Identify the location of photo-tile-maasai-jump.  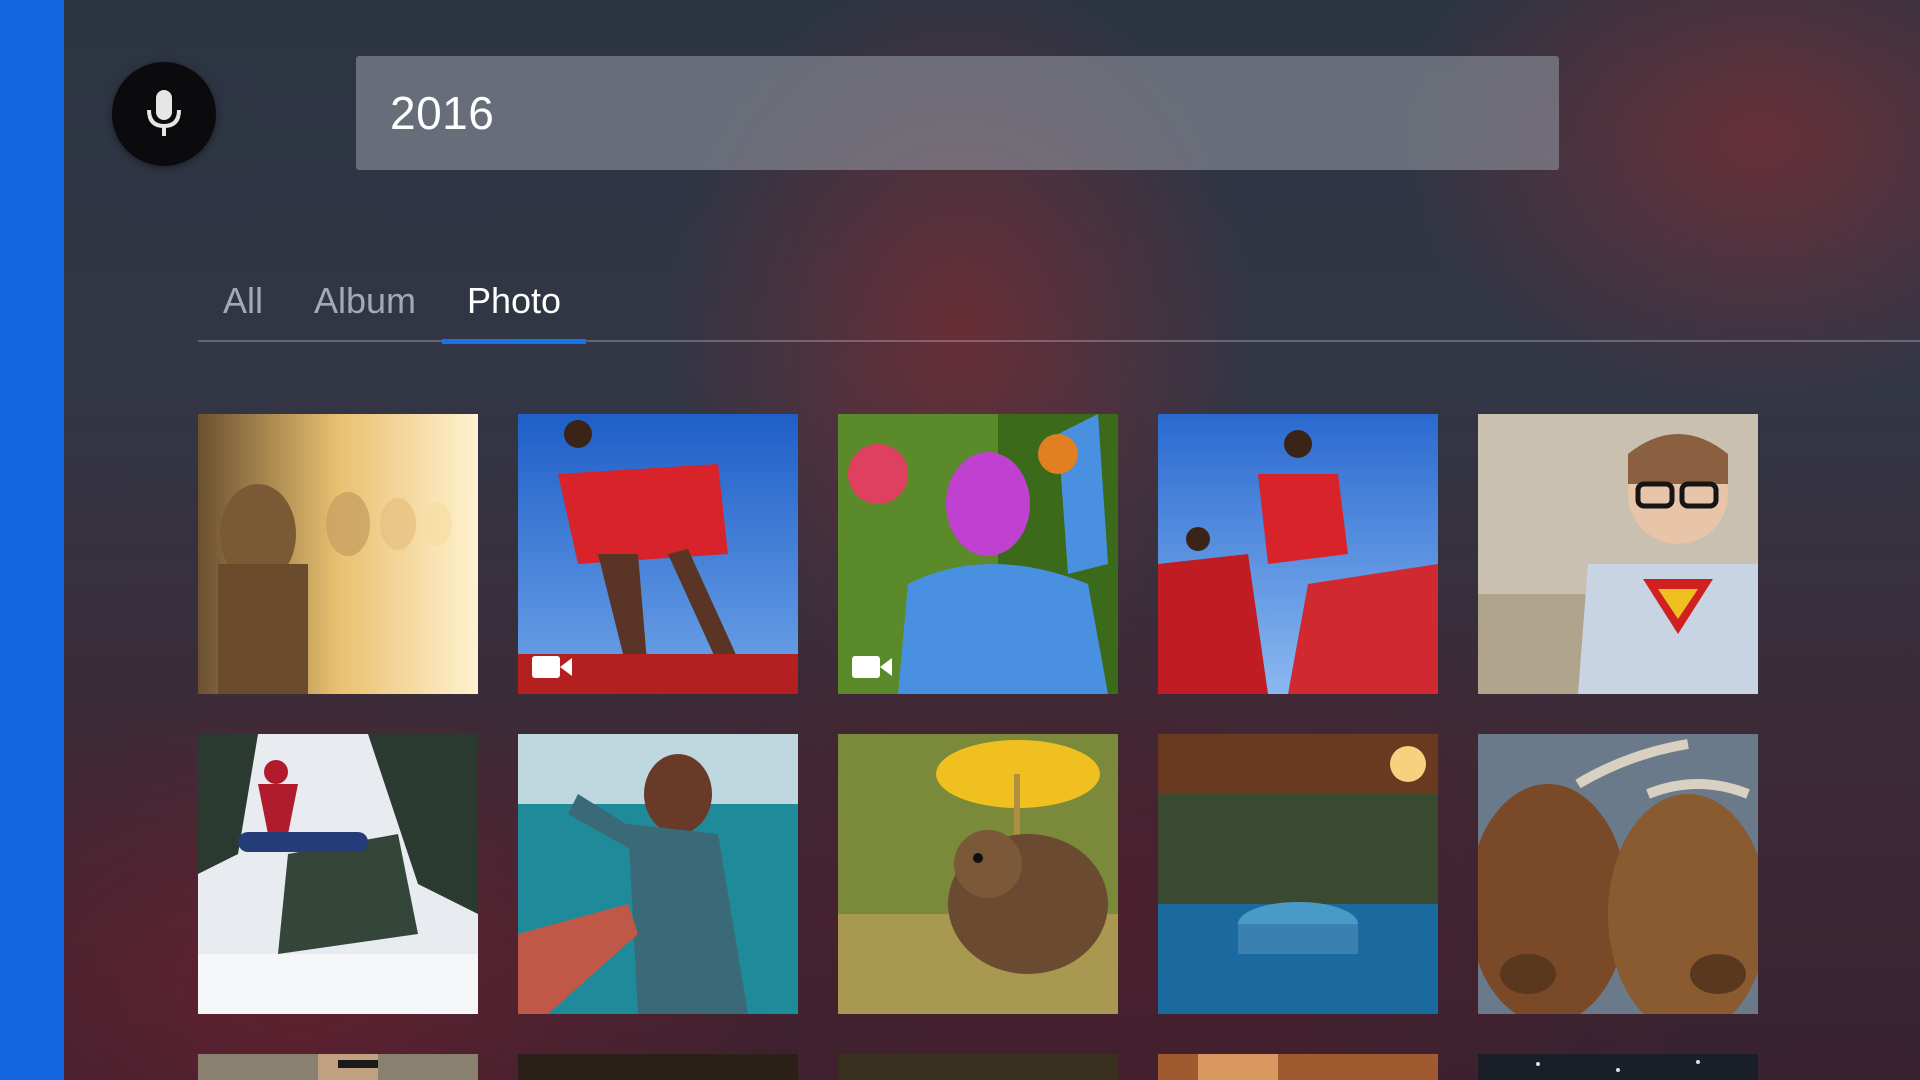
(658, 554).